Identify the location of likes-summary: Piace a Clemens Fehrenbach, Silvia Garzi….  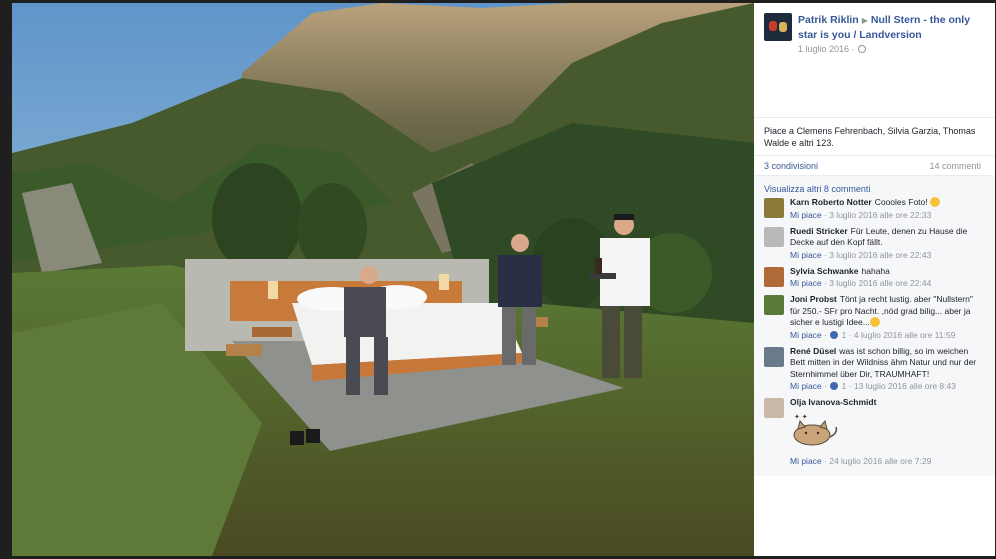
(874, 137).